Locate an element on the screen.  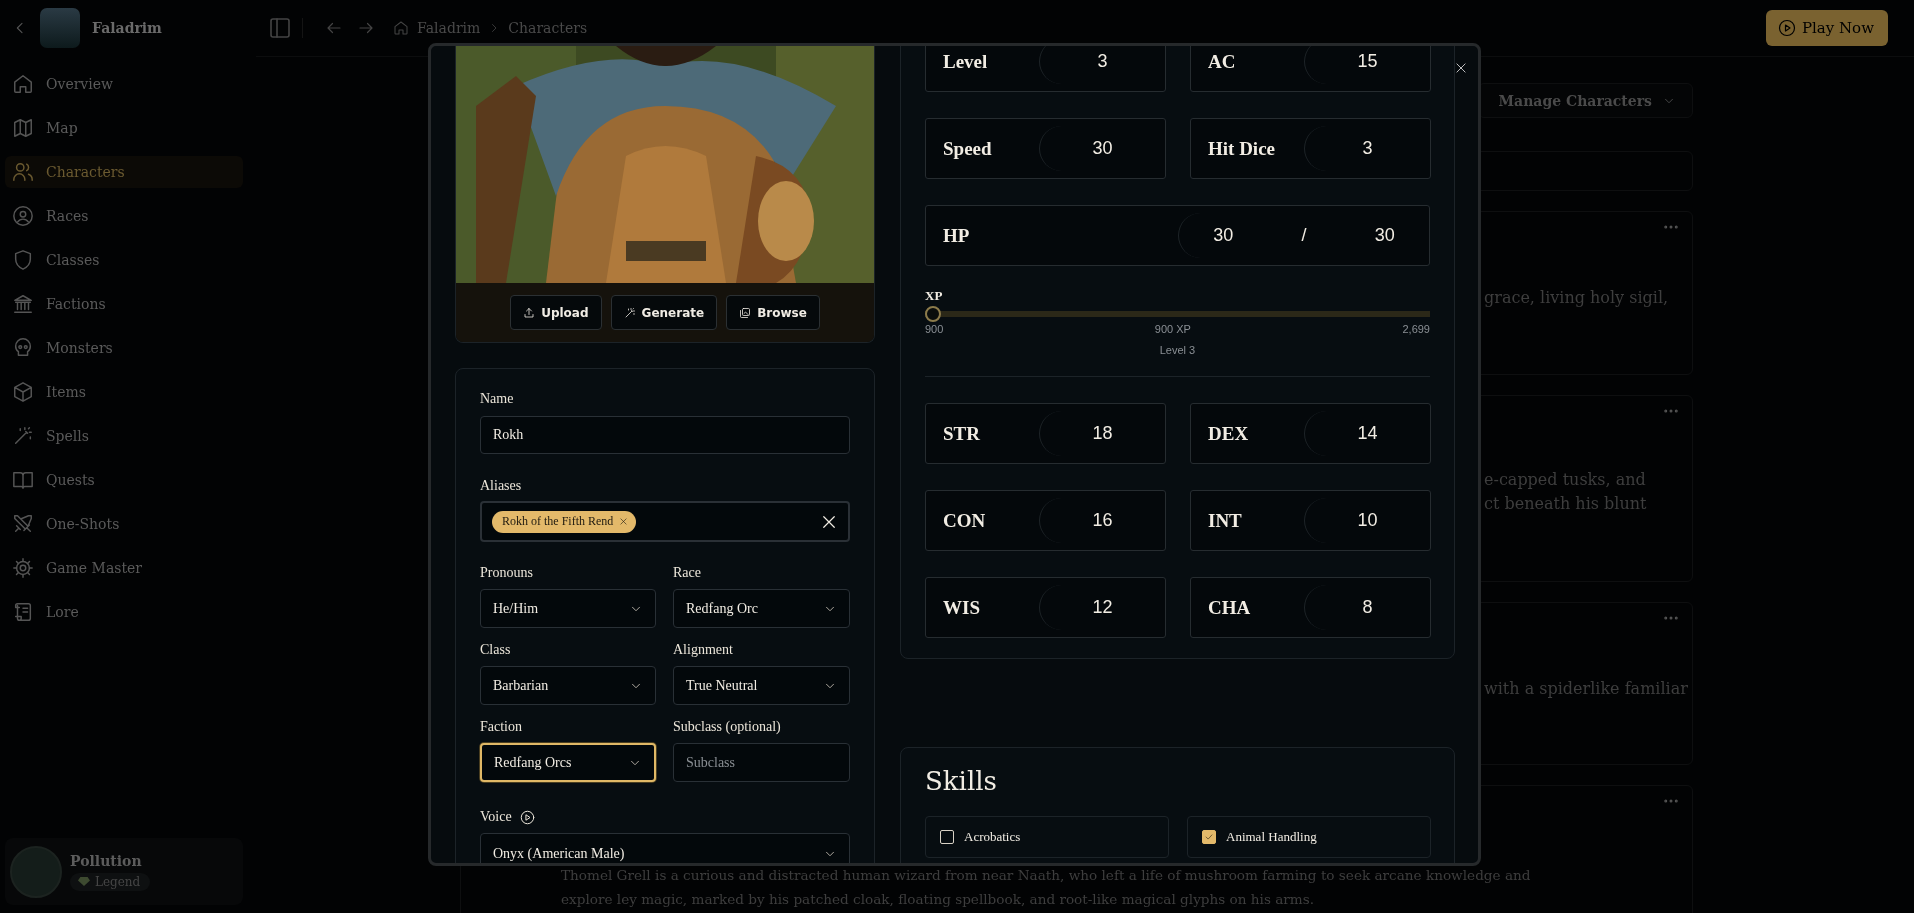
stat-value-field: 18 is located at coordinates (1102, 433).